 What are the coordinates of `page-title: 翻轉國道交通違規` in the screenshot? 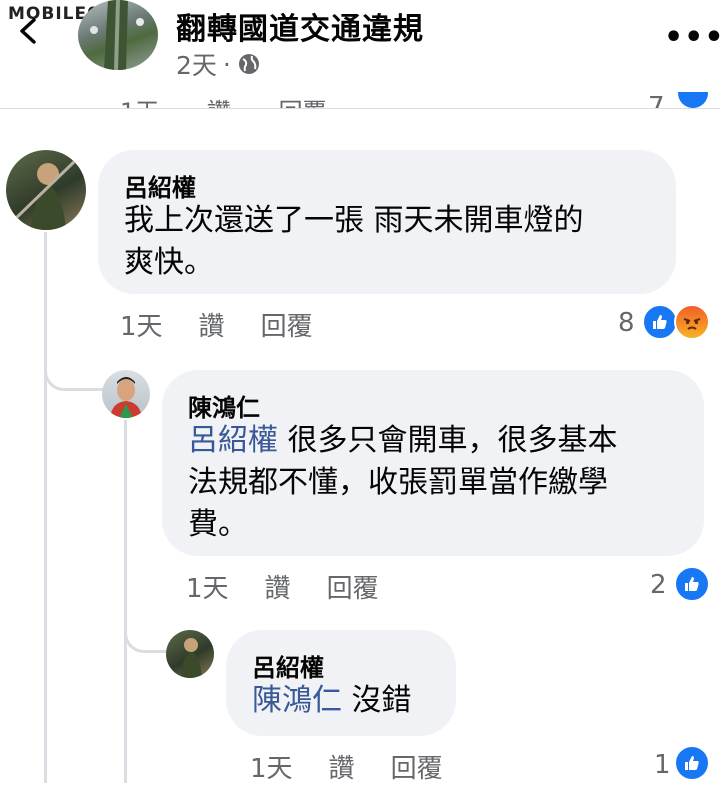 It's located at (300, 26).